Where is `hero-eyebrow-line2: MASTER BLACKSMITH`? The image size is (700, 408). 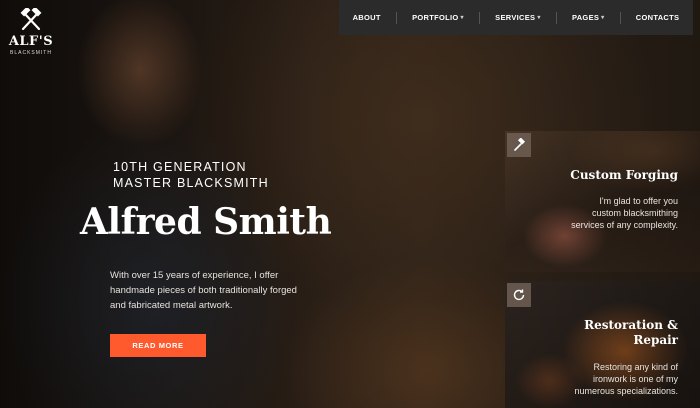
hero-eyebrow-line2: MASTER BLACKSMITH is located at coordinates (191, 183).